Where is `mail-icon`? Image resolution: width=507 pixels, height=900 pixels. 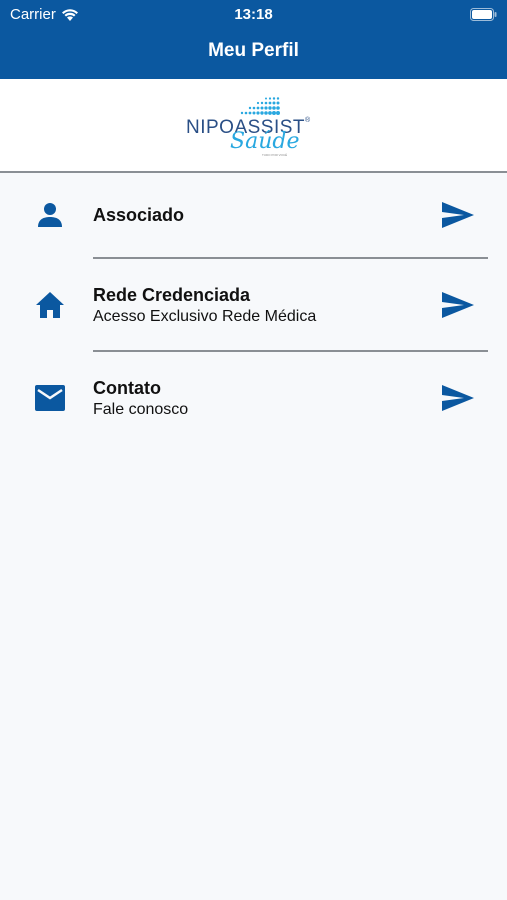 mail-icon is located at coordinates (50, 398).